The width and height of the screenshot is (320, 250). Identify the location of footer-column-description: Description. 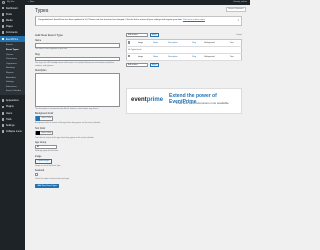
(179, 57).